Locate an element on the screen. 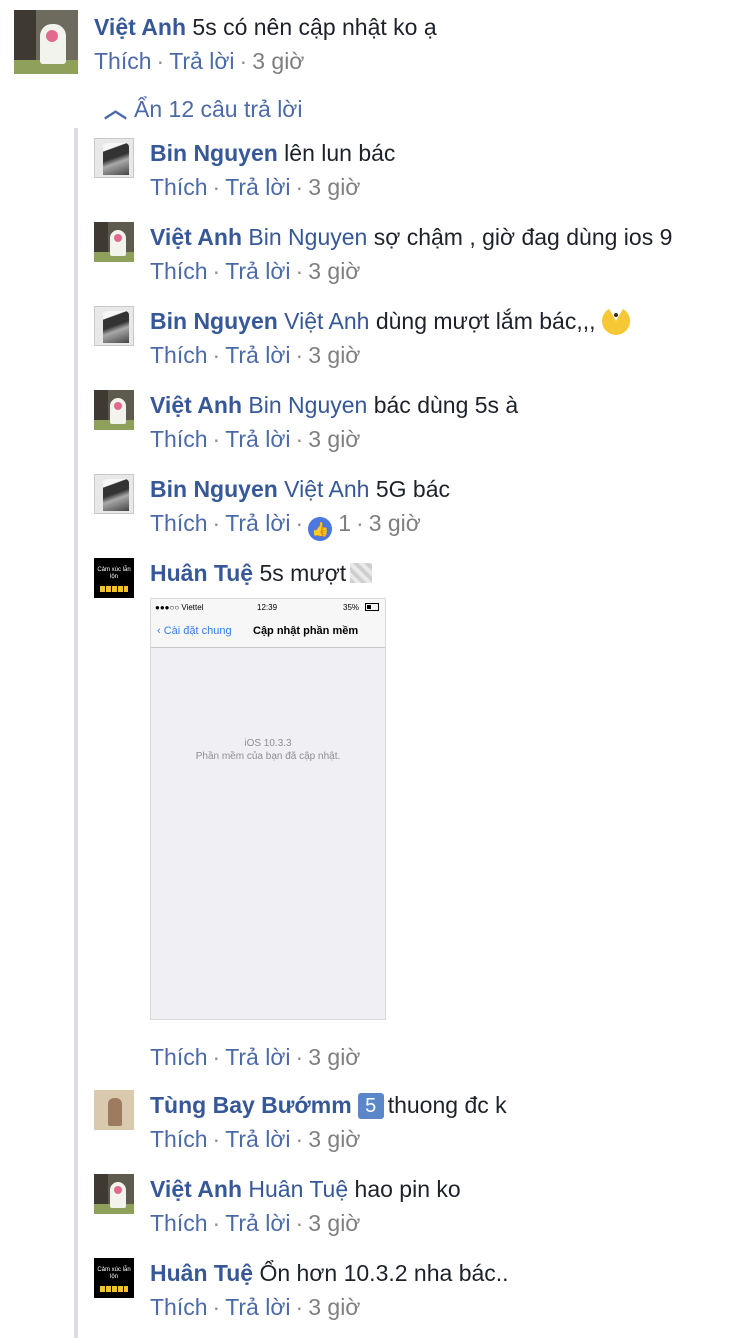 The width and height of the screenshot is (752, 1338). update-message: Phần mềm của bạn đã cập nhật. is located at coordinates (268, 756).